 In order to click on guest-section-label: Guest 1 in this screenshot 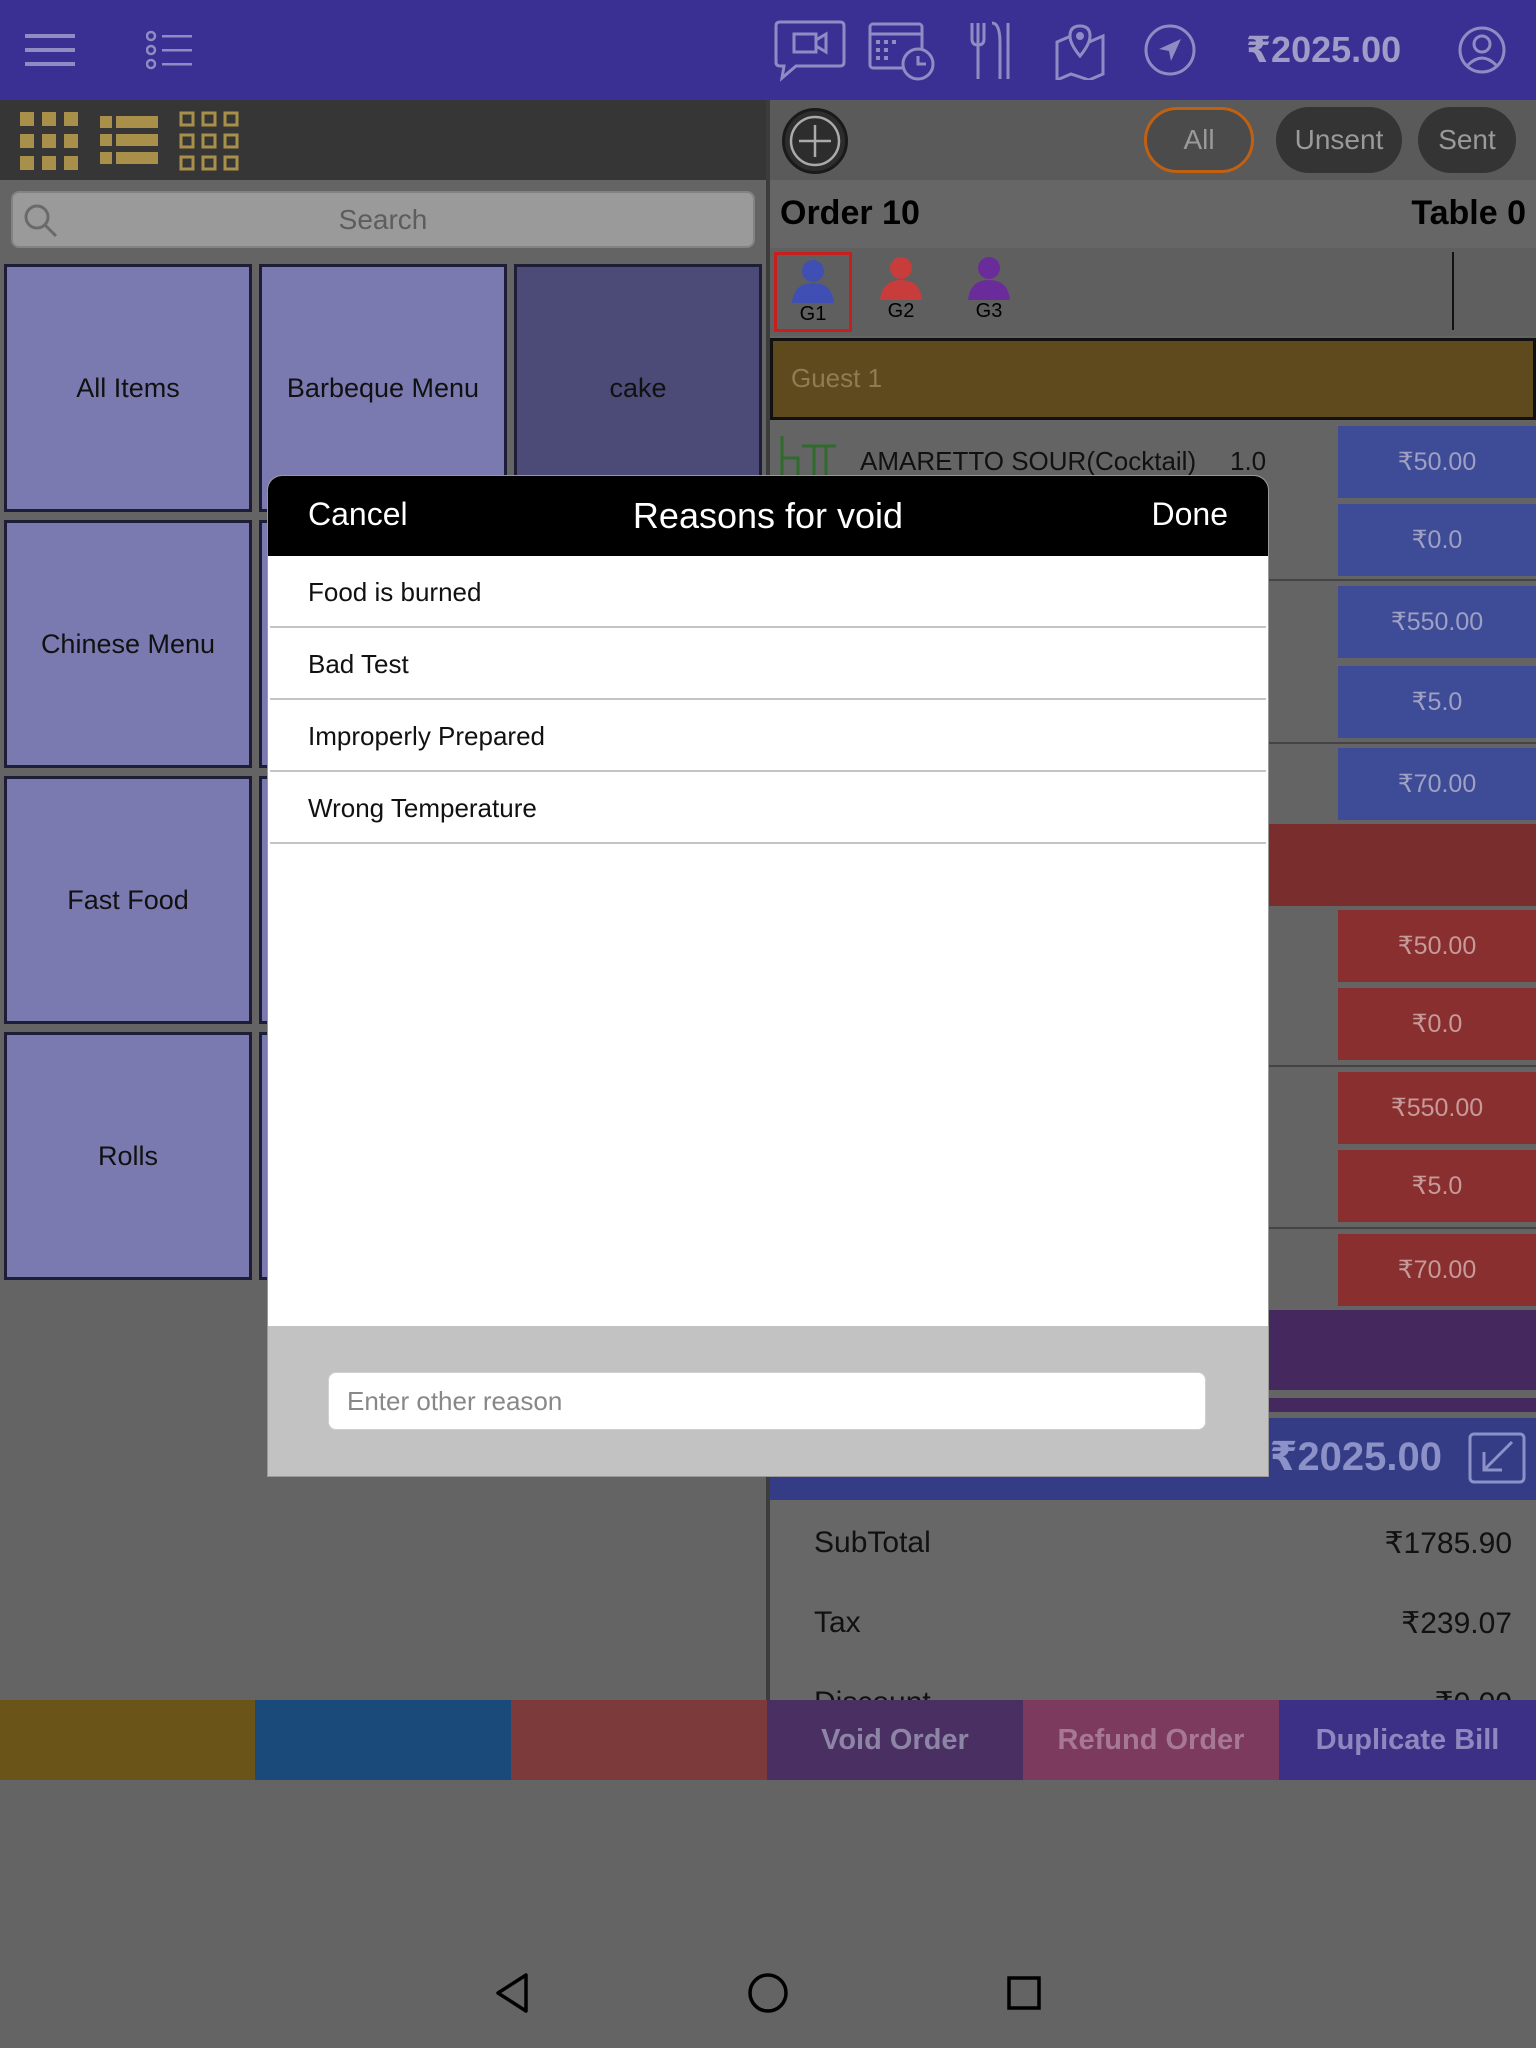, I will do `click(837, 378)`.